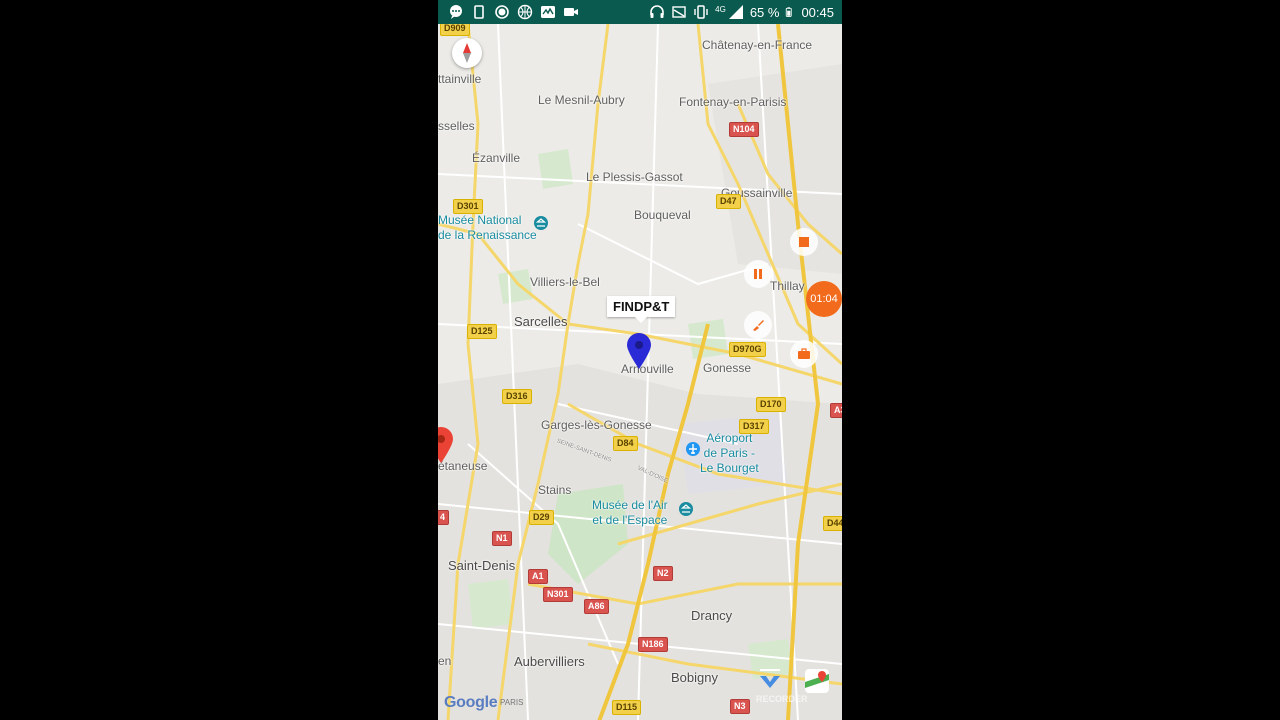  Describe the element at coordinates (770, 678) in the screenshot. I see `recorder-logo-icon` at that location.